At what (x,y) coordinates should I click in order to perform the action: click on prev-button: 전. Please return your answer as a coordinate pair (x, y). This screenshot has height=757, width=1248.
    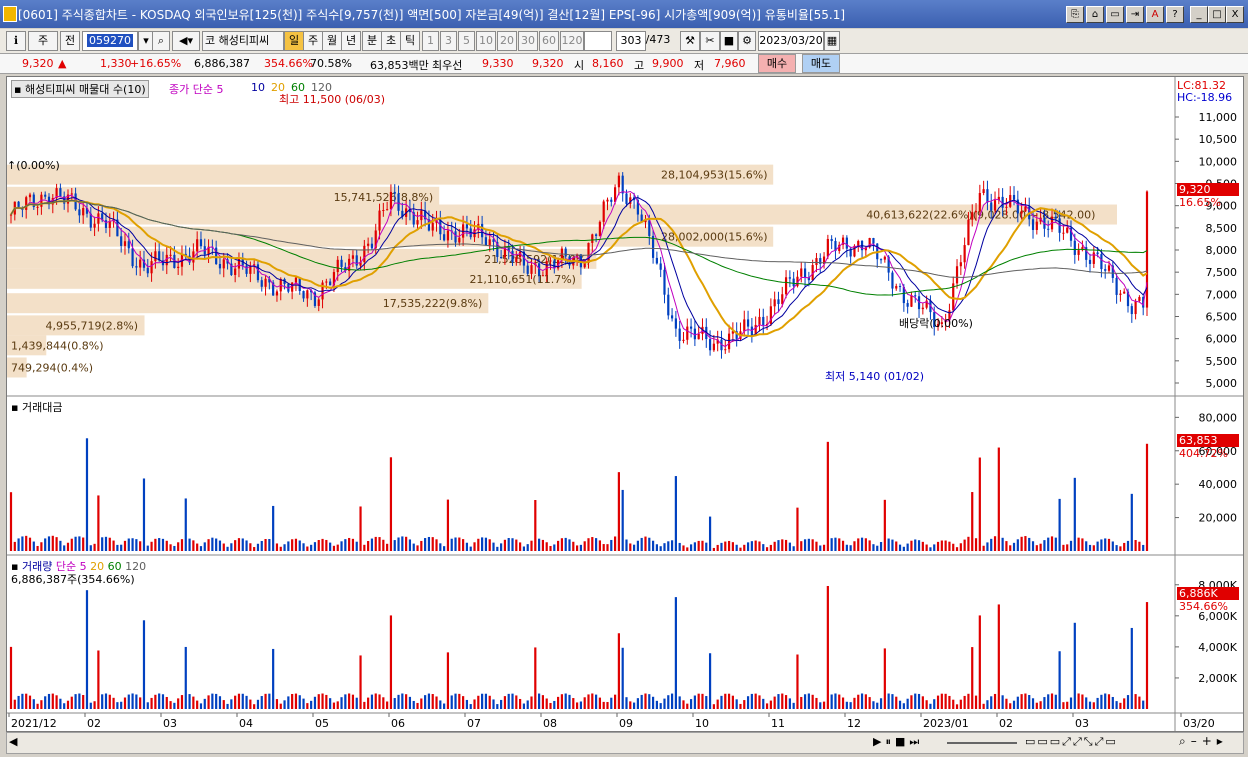
    Looking at the image, I should click on (70, 41).